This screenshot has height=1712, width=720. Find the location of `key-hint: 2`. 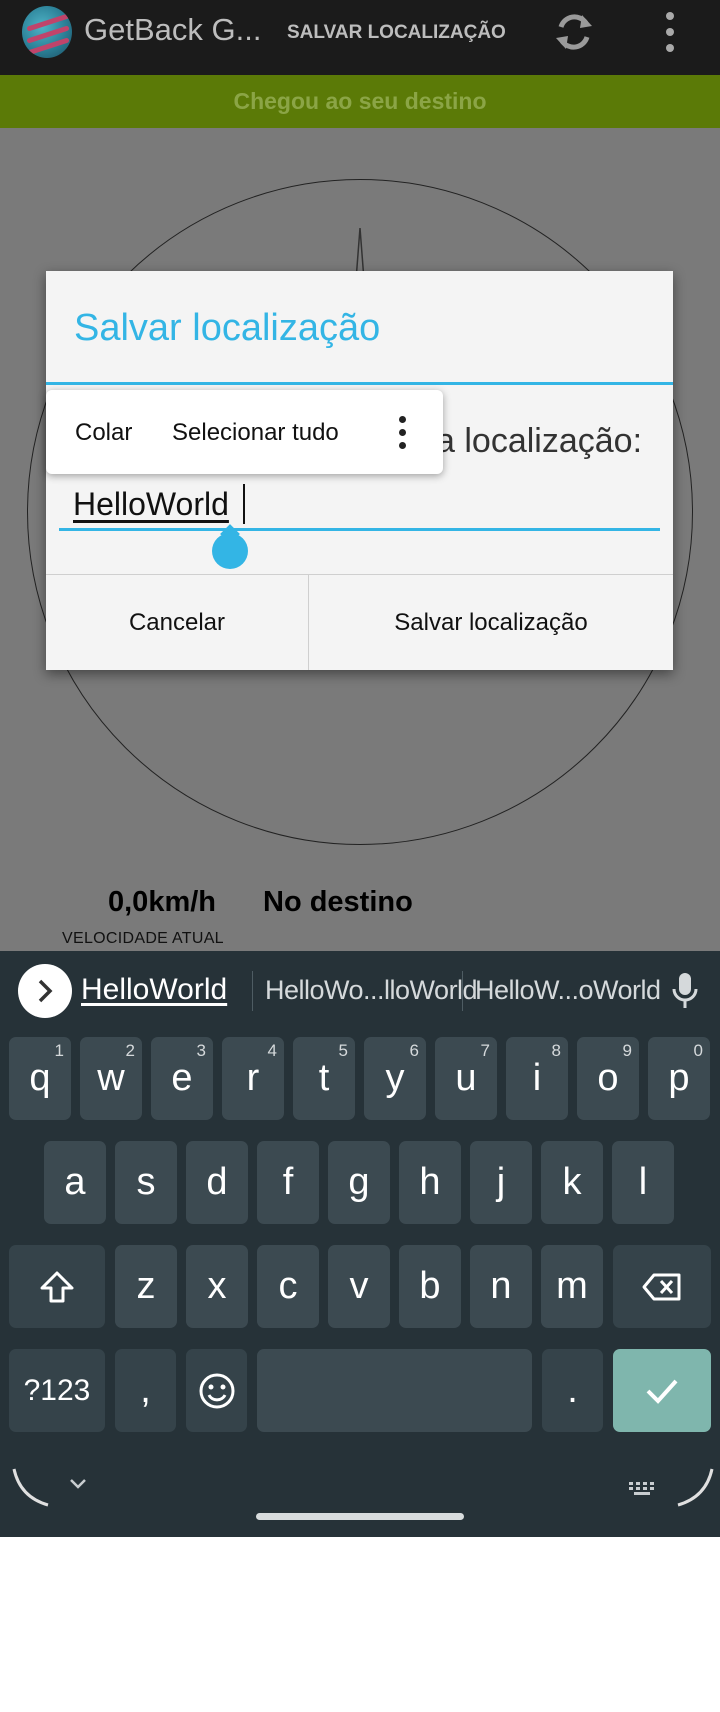

key-hint: 2 is located at coordinates (130, 1050).